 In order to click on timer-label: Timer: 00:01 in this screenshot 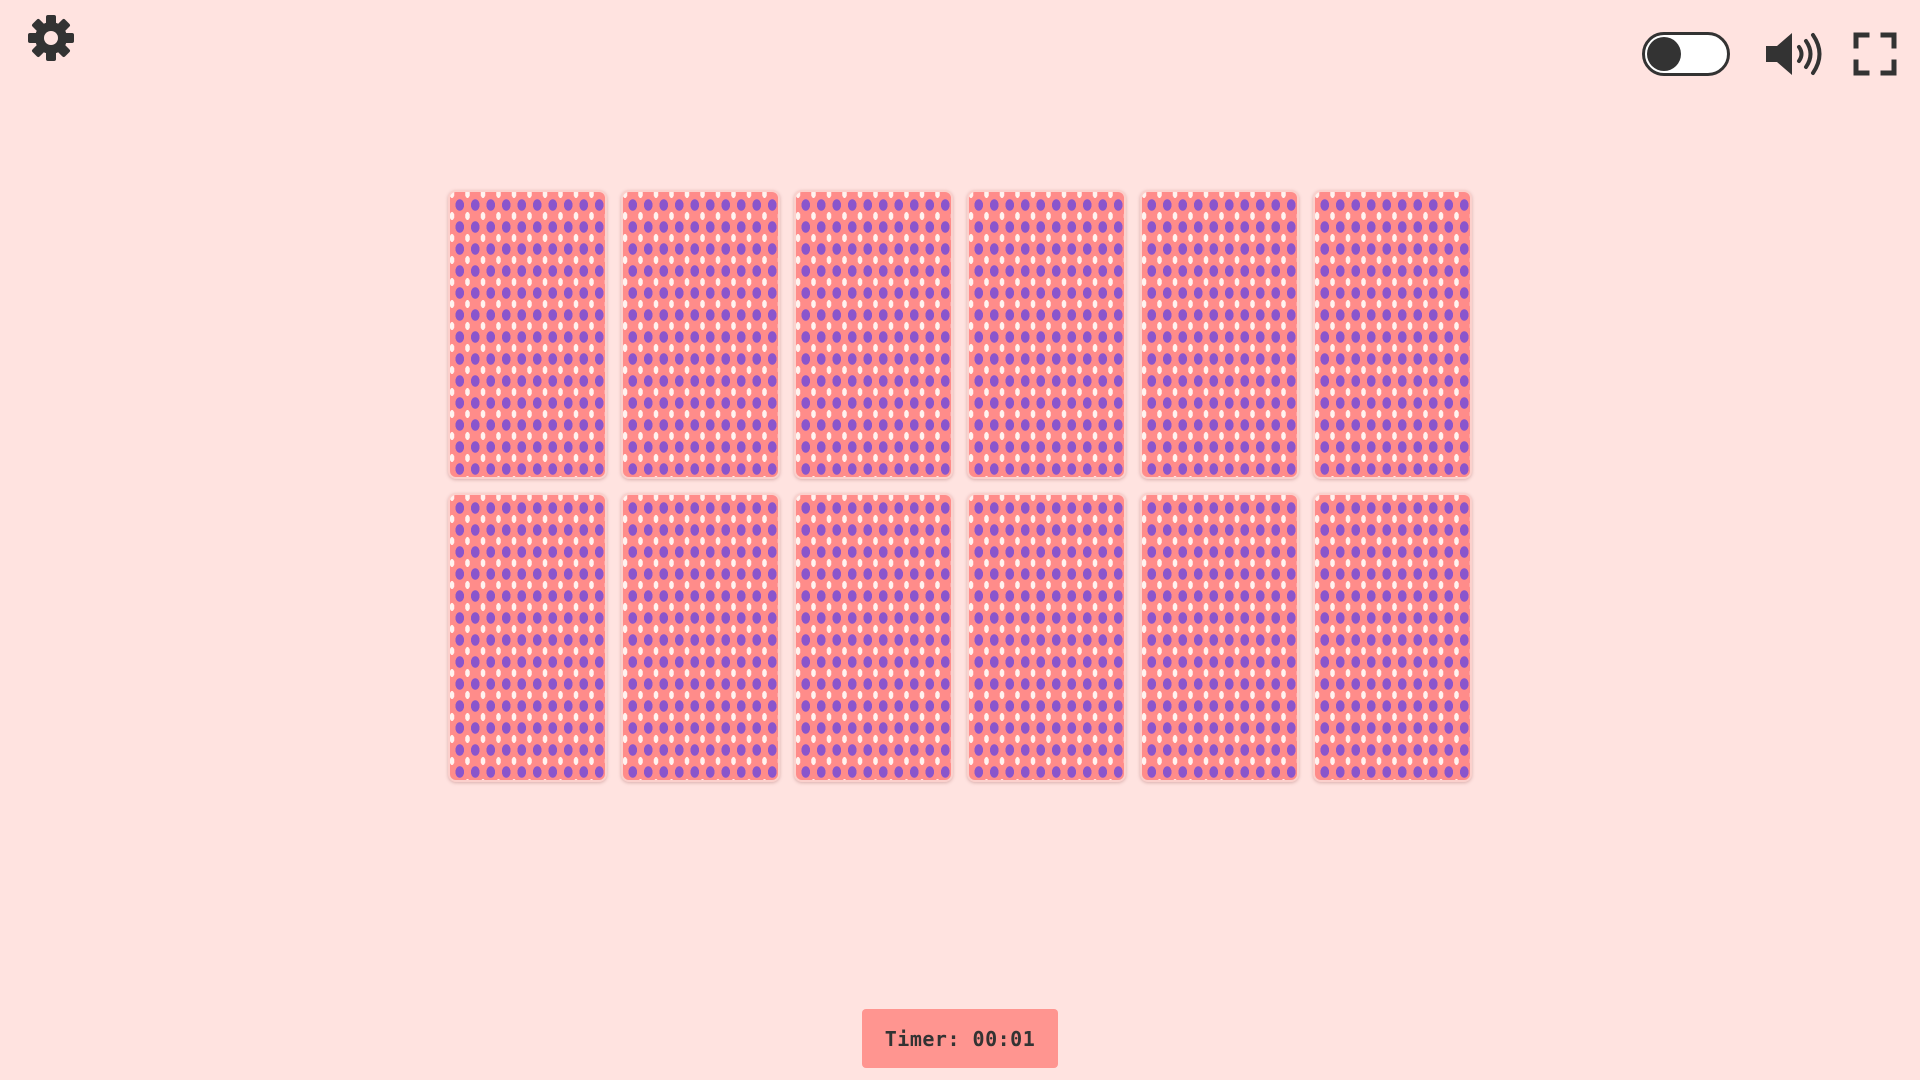, I will do `click(960, 1038)`.